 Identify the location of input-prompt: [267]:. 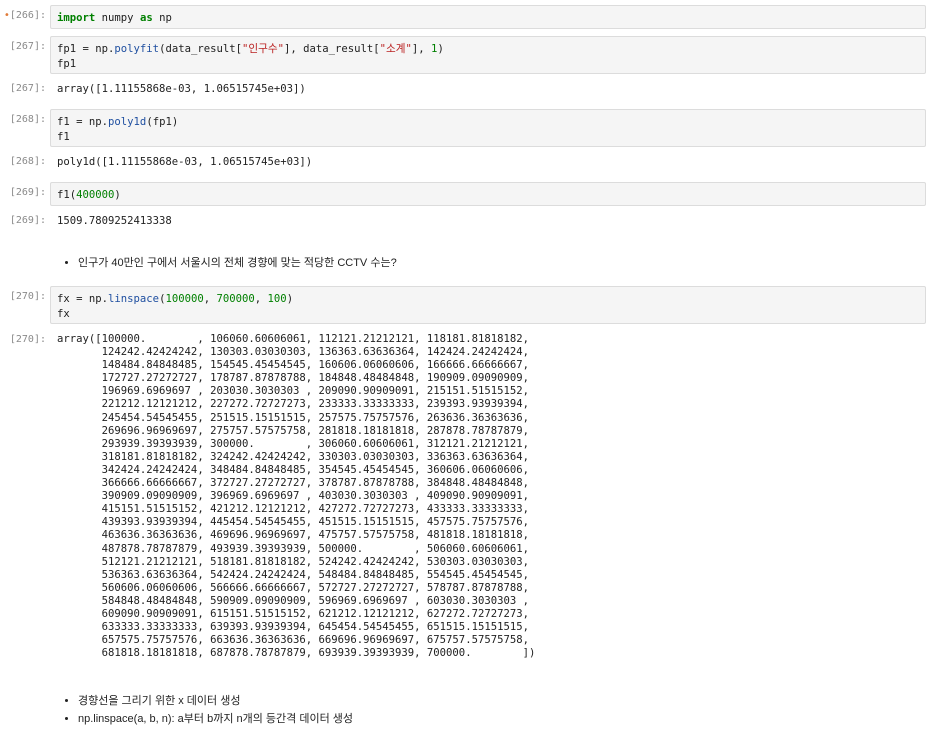
(27, 46).